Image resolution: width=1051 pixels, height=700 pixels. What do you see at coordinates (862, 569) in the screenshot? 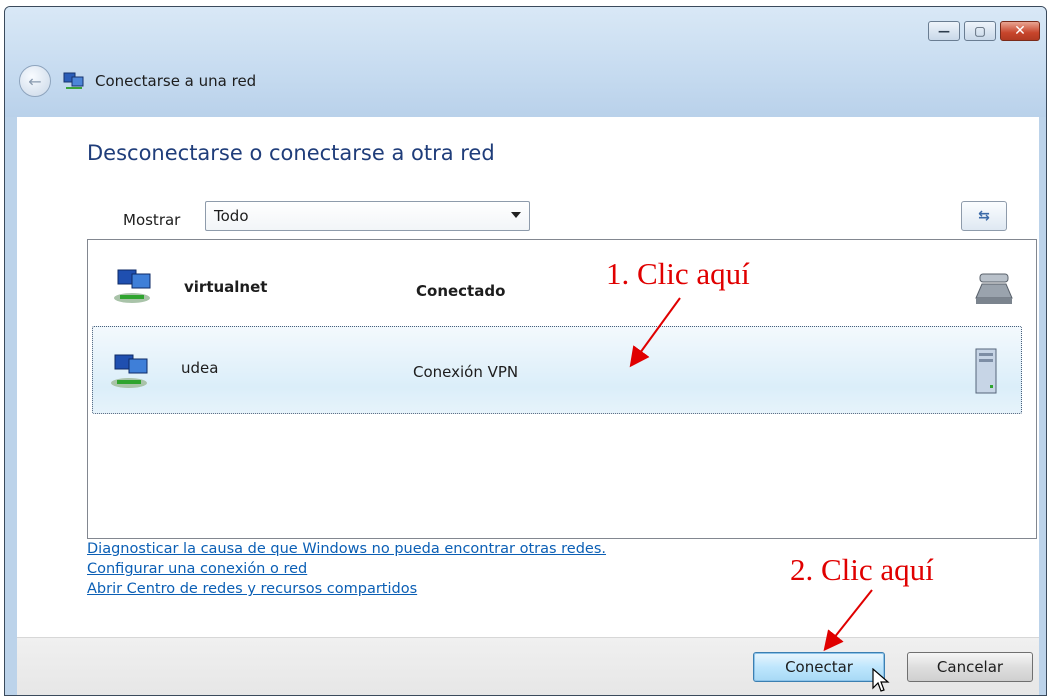
I see `annotation-step2: 2. Clic aquí` at bounding box center [862, 569].